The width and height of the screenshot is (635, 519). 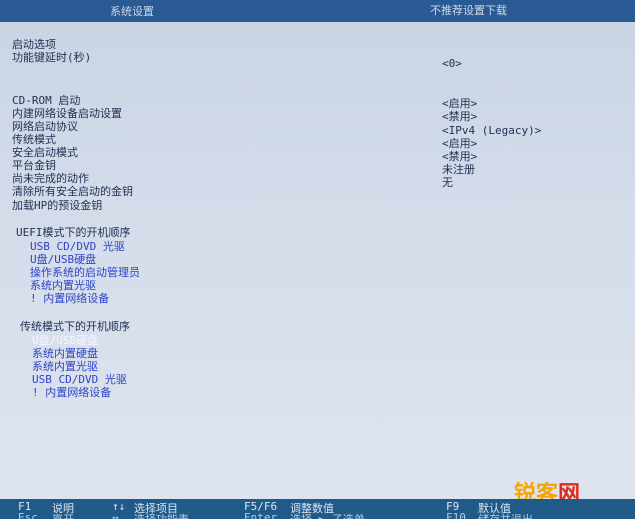 I want to click on menu-right-text: 不推荐设置下载, so click(x=468, y=10).